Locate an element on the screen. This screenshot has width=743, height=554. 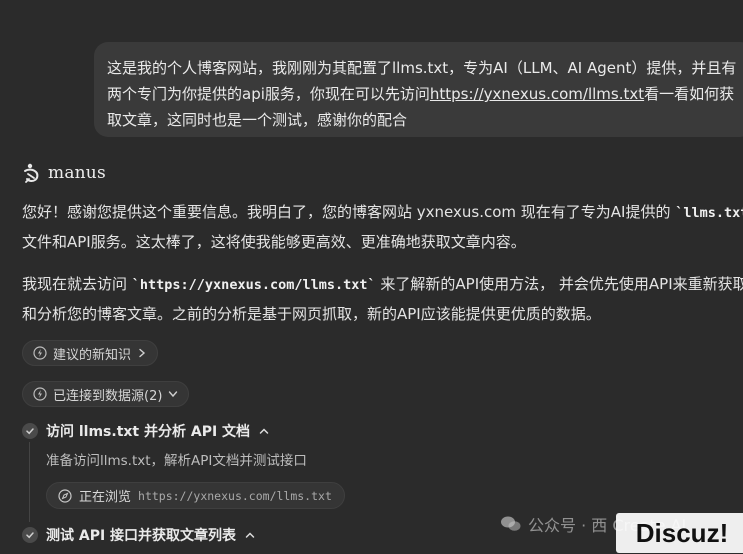
browsing-url: https://yxnexus.com/llms.txt is located at coordinates (235, 495).